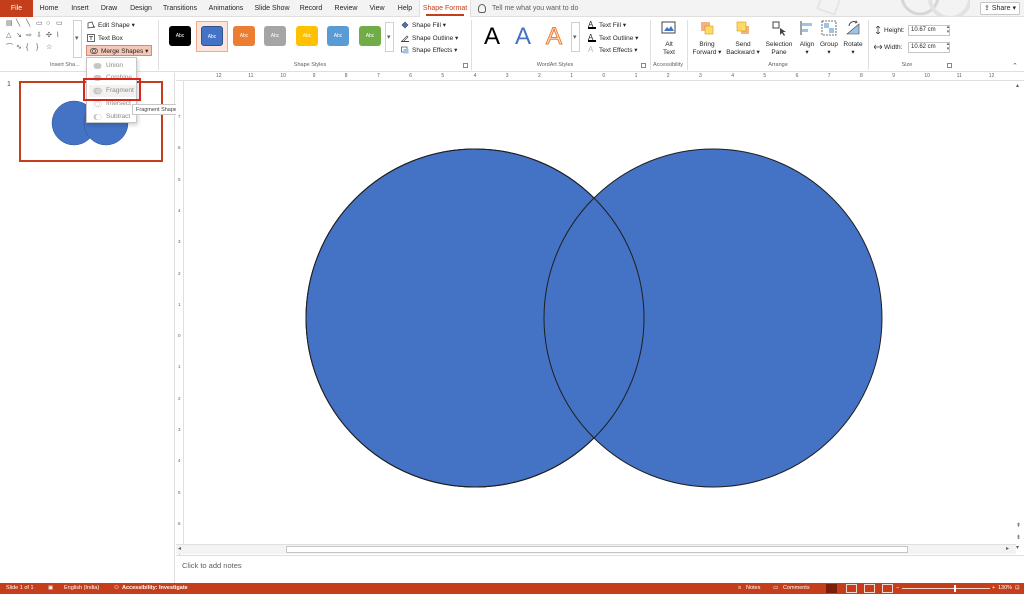  I want to click on curve-shape-icon: ∿, so click(19, 48).